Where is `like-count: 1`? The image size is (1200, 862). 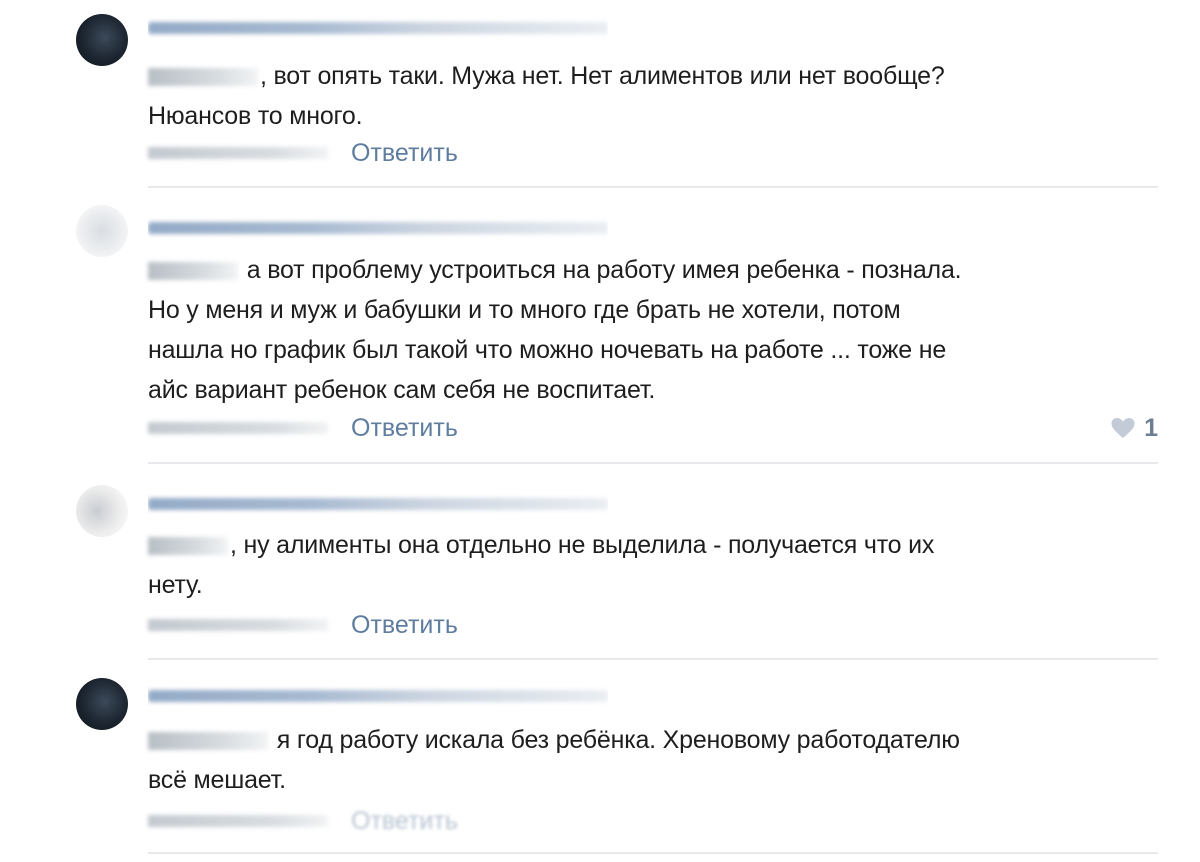
like-count: 1 is located at coordinates (1151, 427).